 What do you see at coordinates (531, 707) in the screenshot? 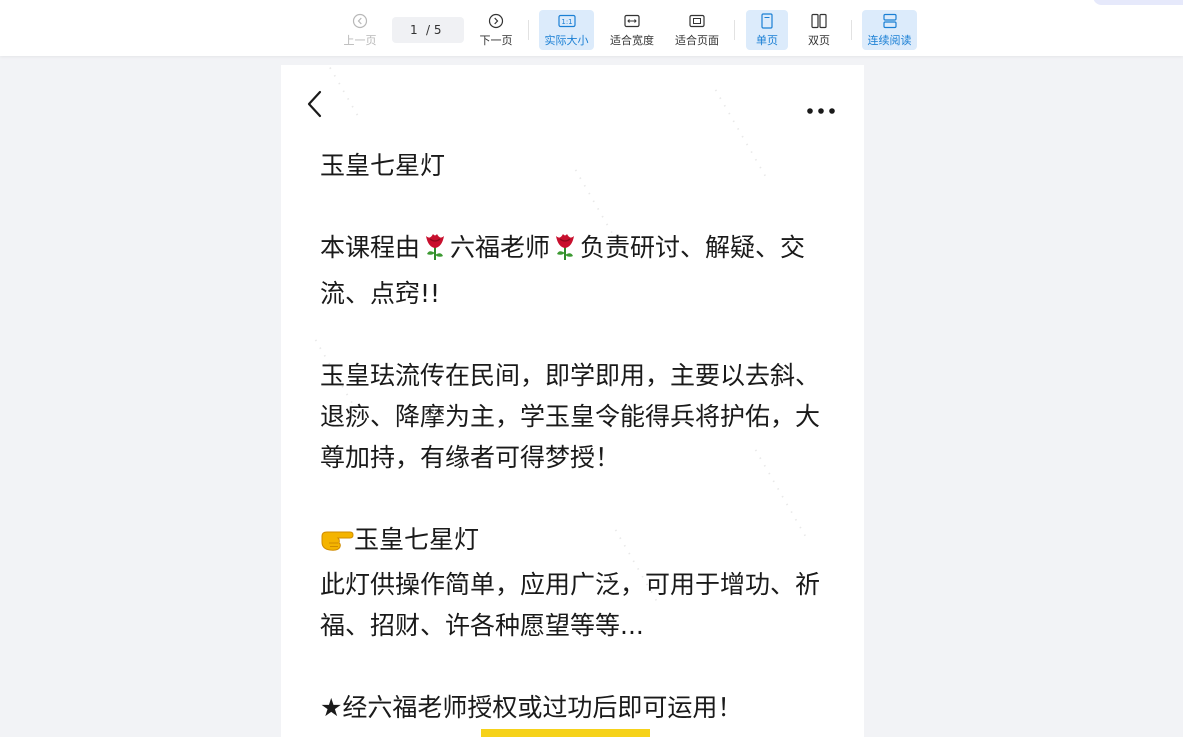
I see `final-line: ★经六福老师授权或过功后即可运用！` at bounding box center [531, 707].